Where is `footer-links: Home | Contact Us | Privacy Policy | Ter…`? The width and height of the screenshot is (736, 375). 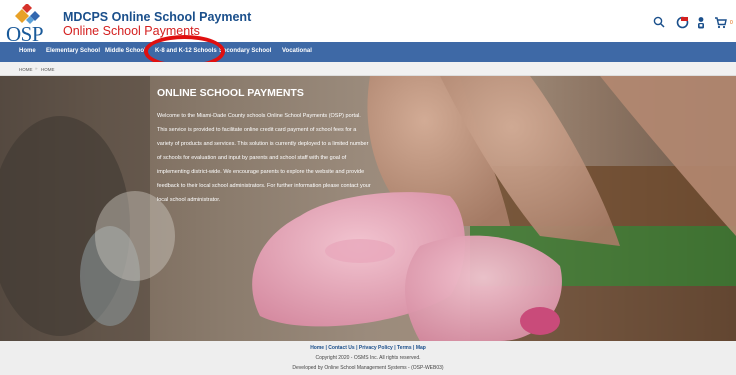
footer-links: Home | Contact Us | Privacy Policy | Ter… is located at coordinates (368, 348).